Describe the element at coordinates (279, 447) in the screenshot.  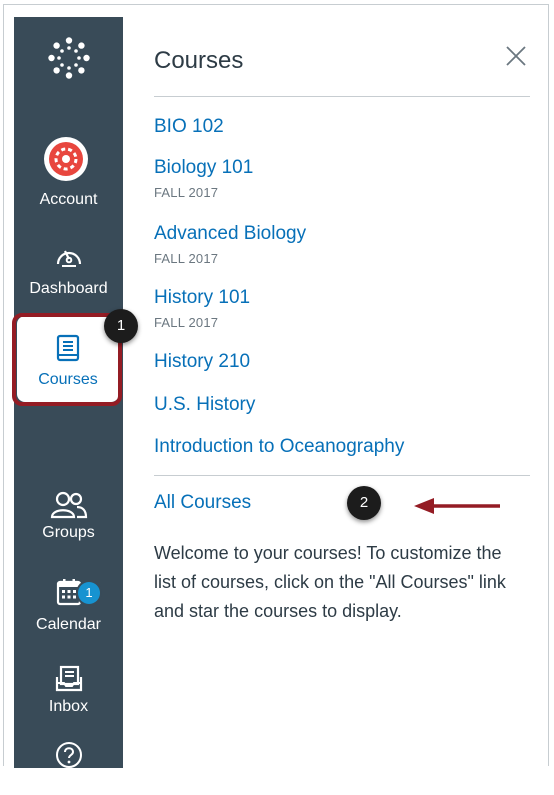
I see `course-link: Introduction to Oceanography` at that location.